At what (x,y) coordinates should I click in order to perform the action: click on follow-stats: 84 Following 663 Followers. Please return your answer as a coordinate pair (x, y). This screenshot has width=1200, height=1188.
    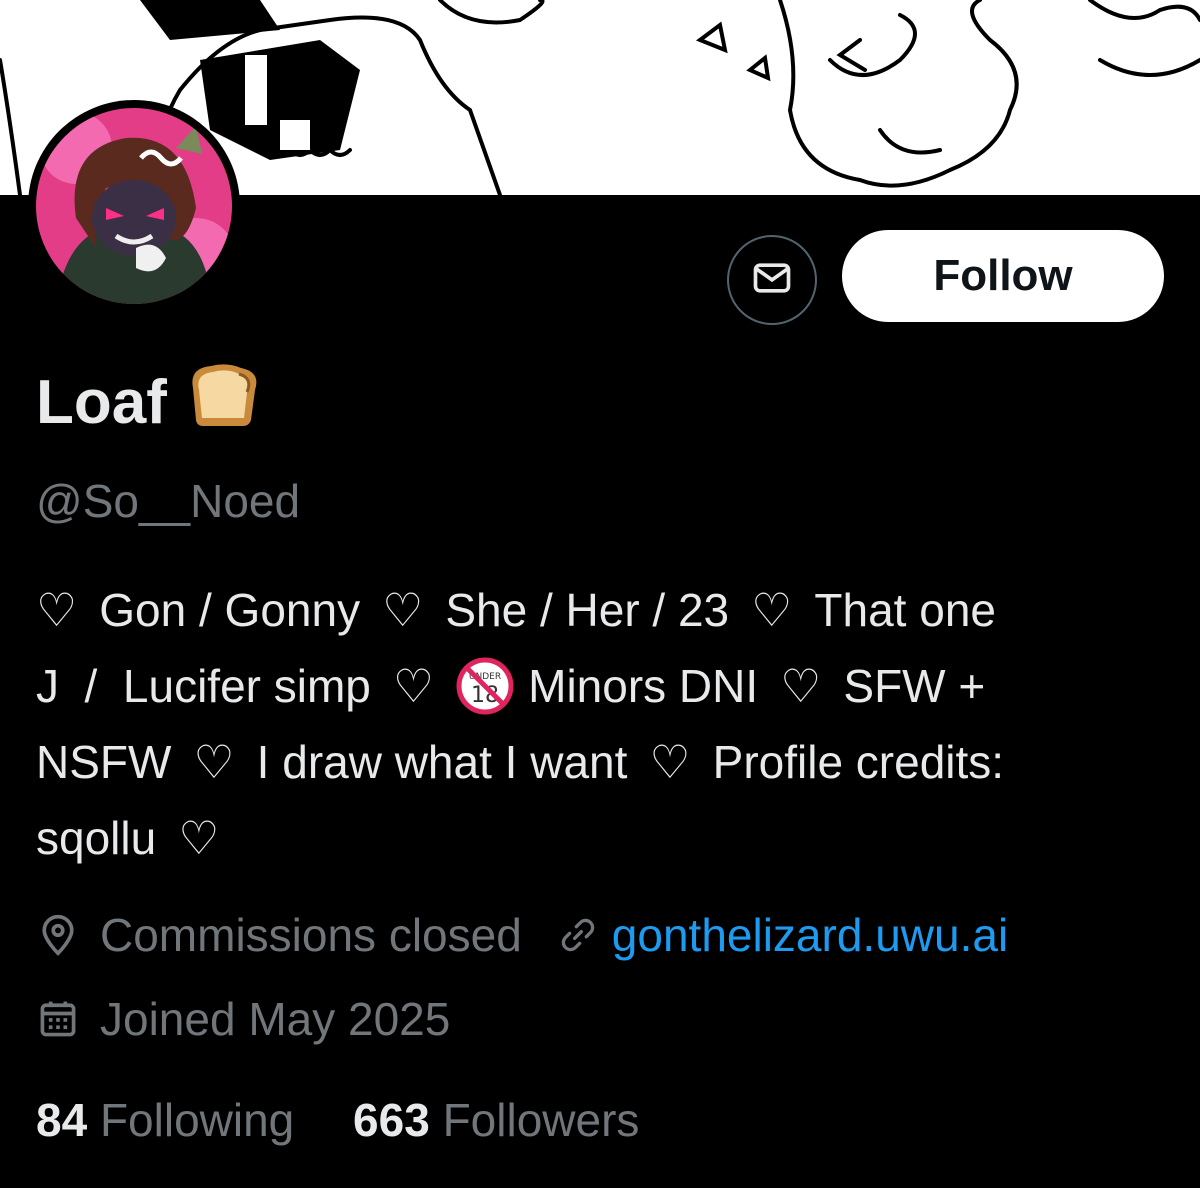
    Looking at the image, I should click on (337, 1120).